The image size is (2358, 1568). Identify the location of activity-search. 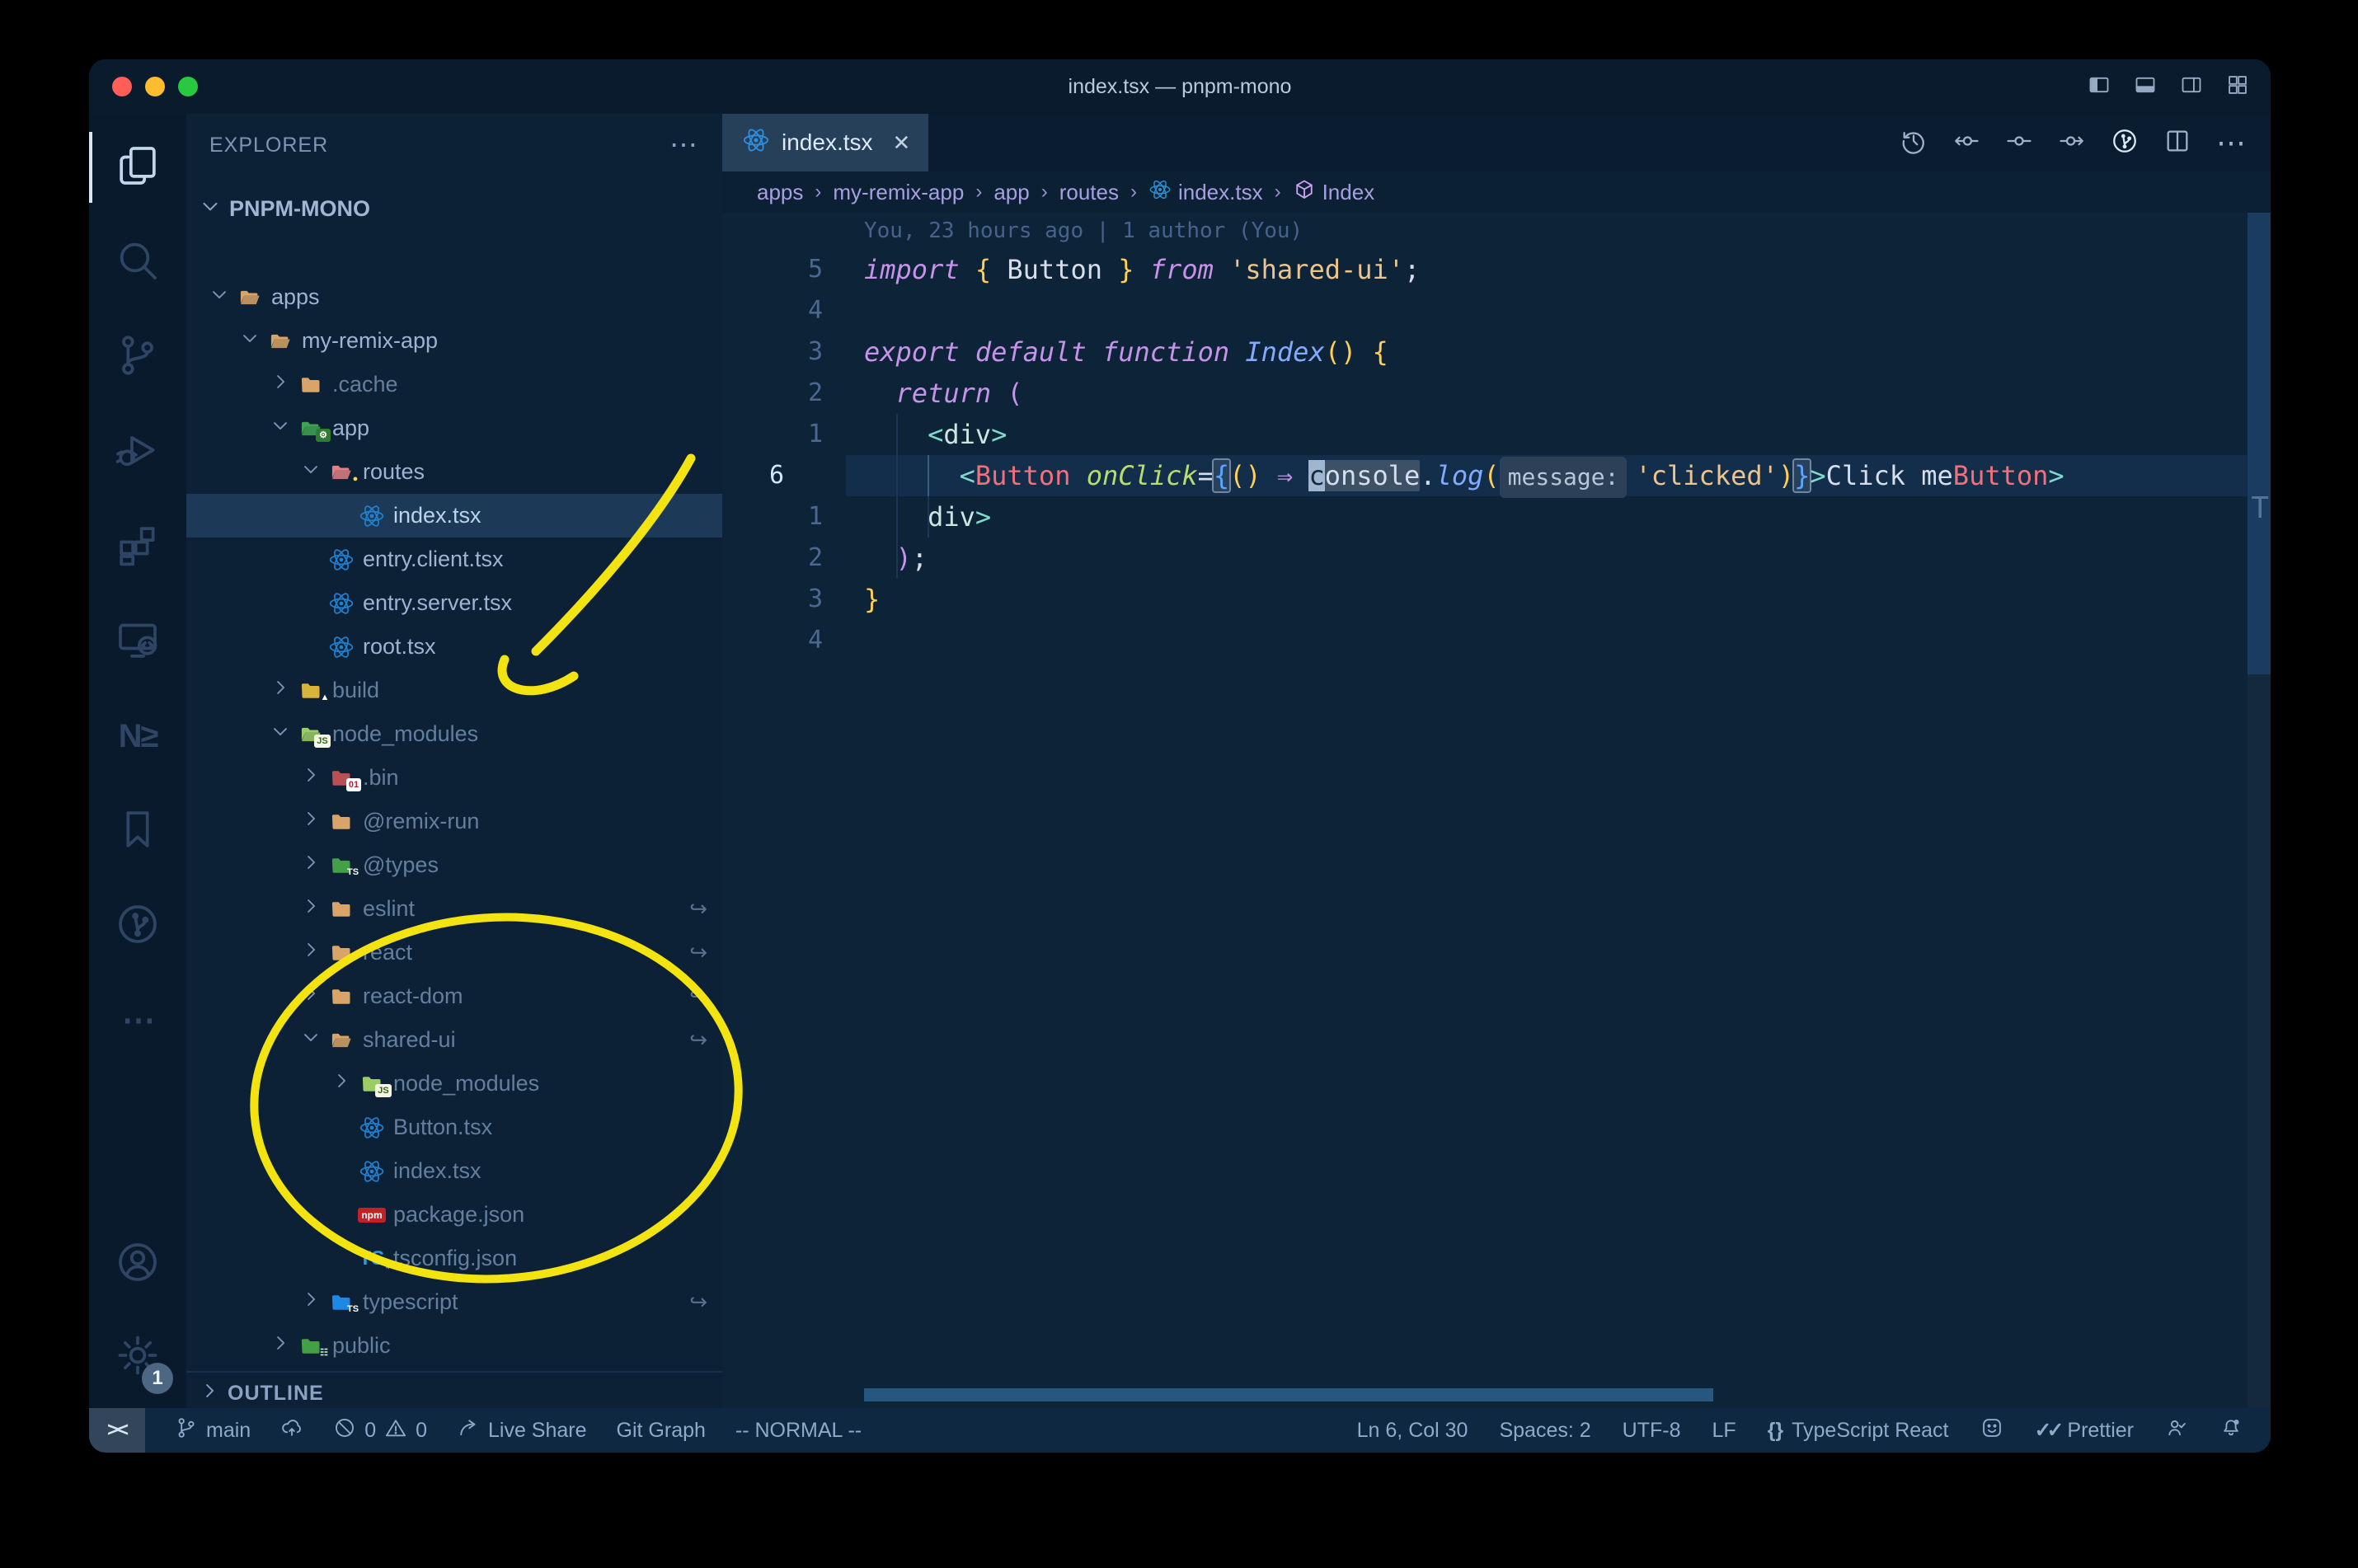
(137, 262).